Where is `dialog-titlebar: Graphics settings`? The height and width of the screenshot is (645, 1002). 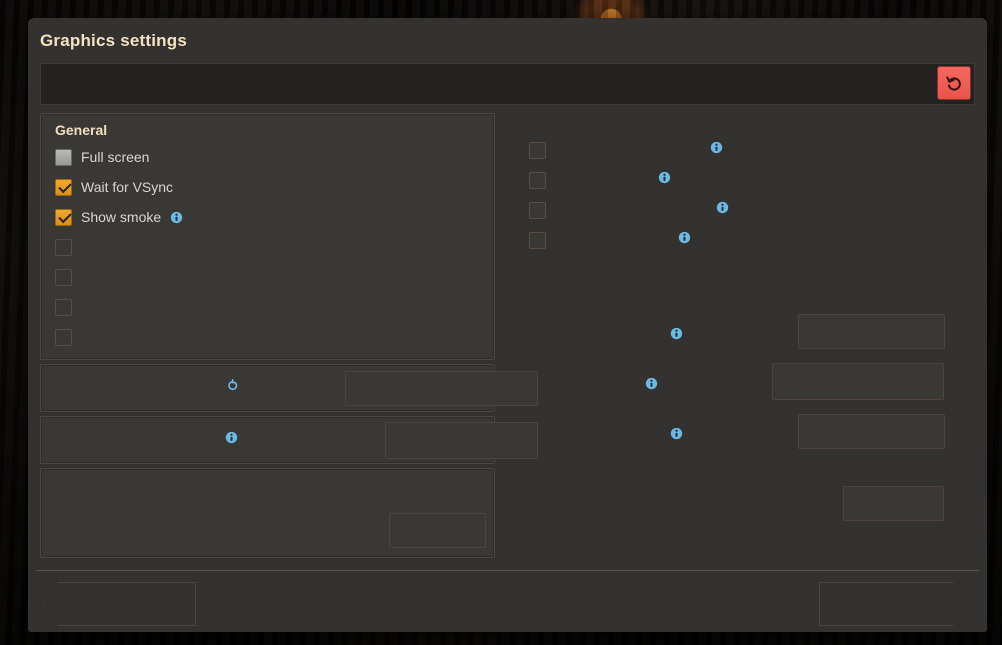
dialog-titlebar: Graphics settings is located at coordinates (507, 40).